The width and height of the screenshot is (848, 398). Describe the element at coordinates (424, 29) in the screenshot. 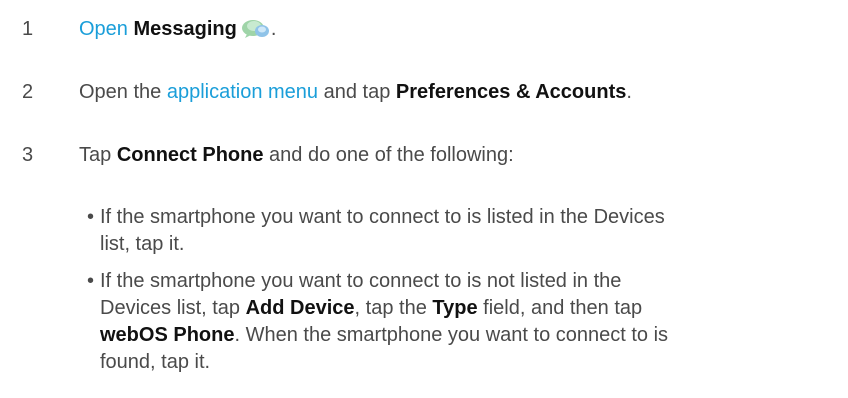

I see `step-1: 1 Open Messaging .` at that location.